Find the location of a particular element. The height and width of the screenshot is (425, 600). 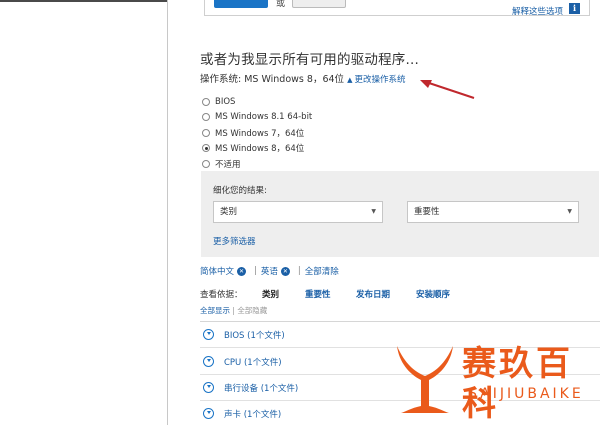

primary-action-button is located at coordinates (241, 4).